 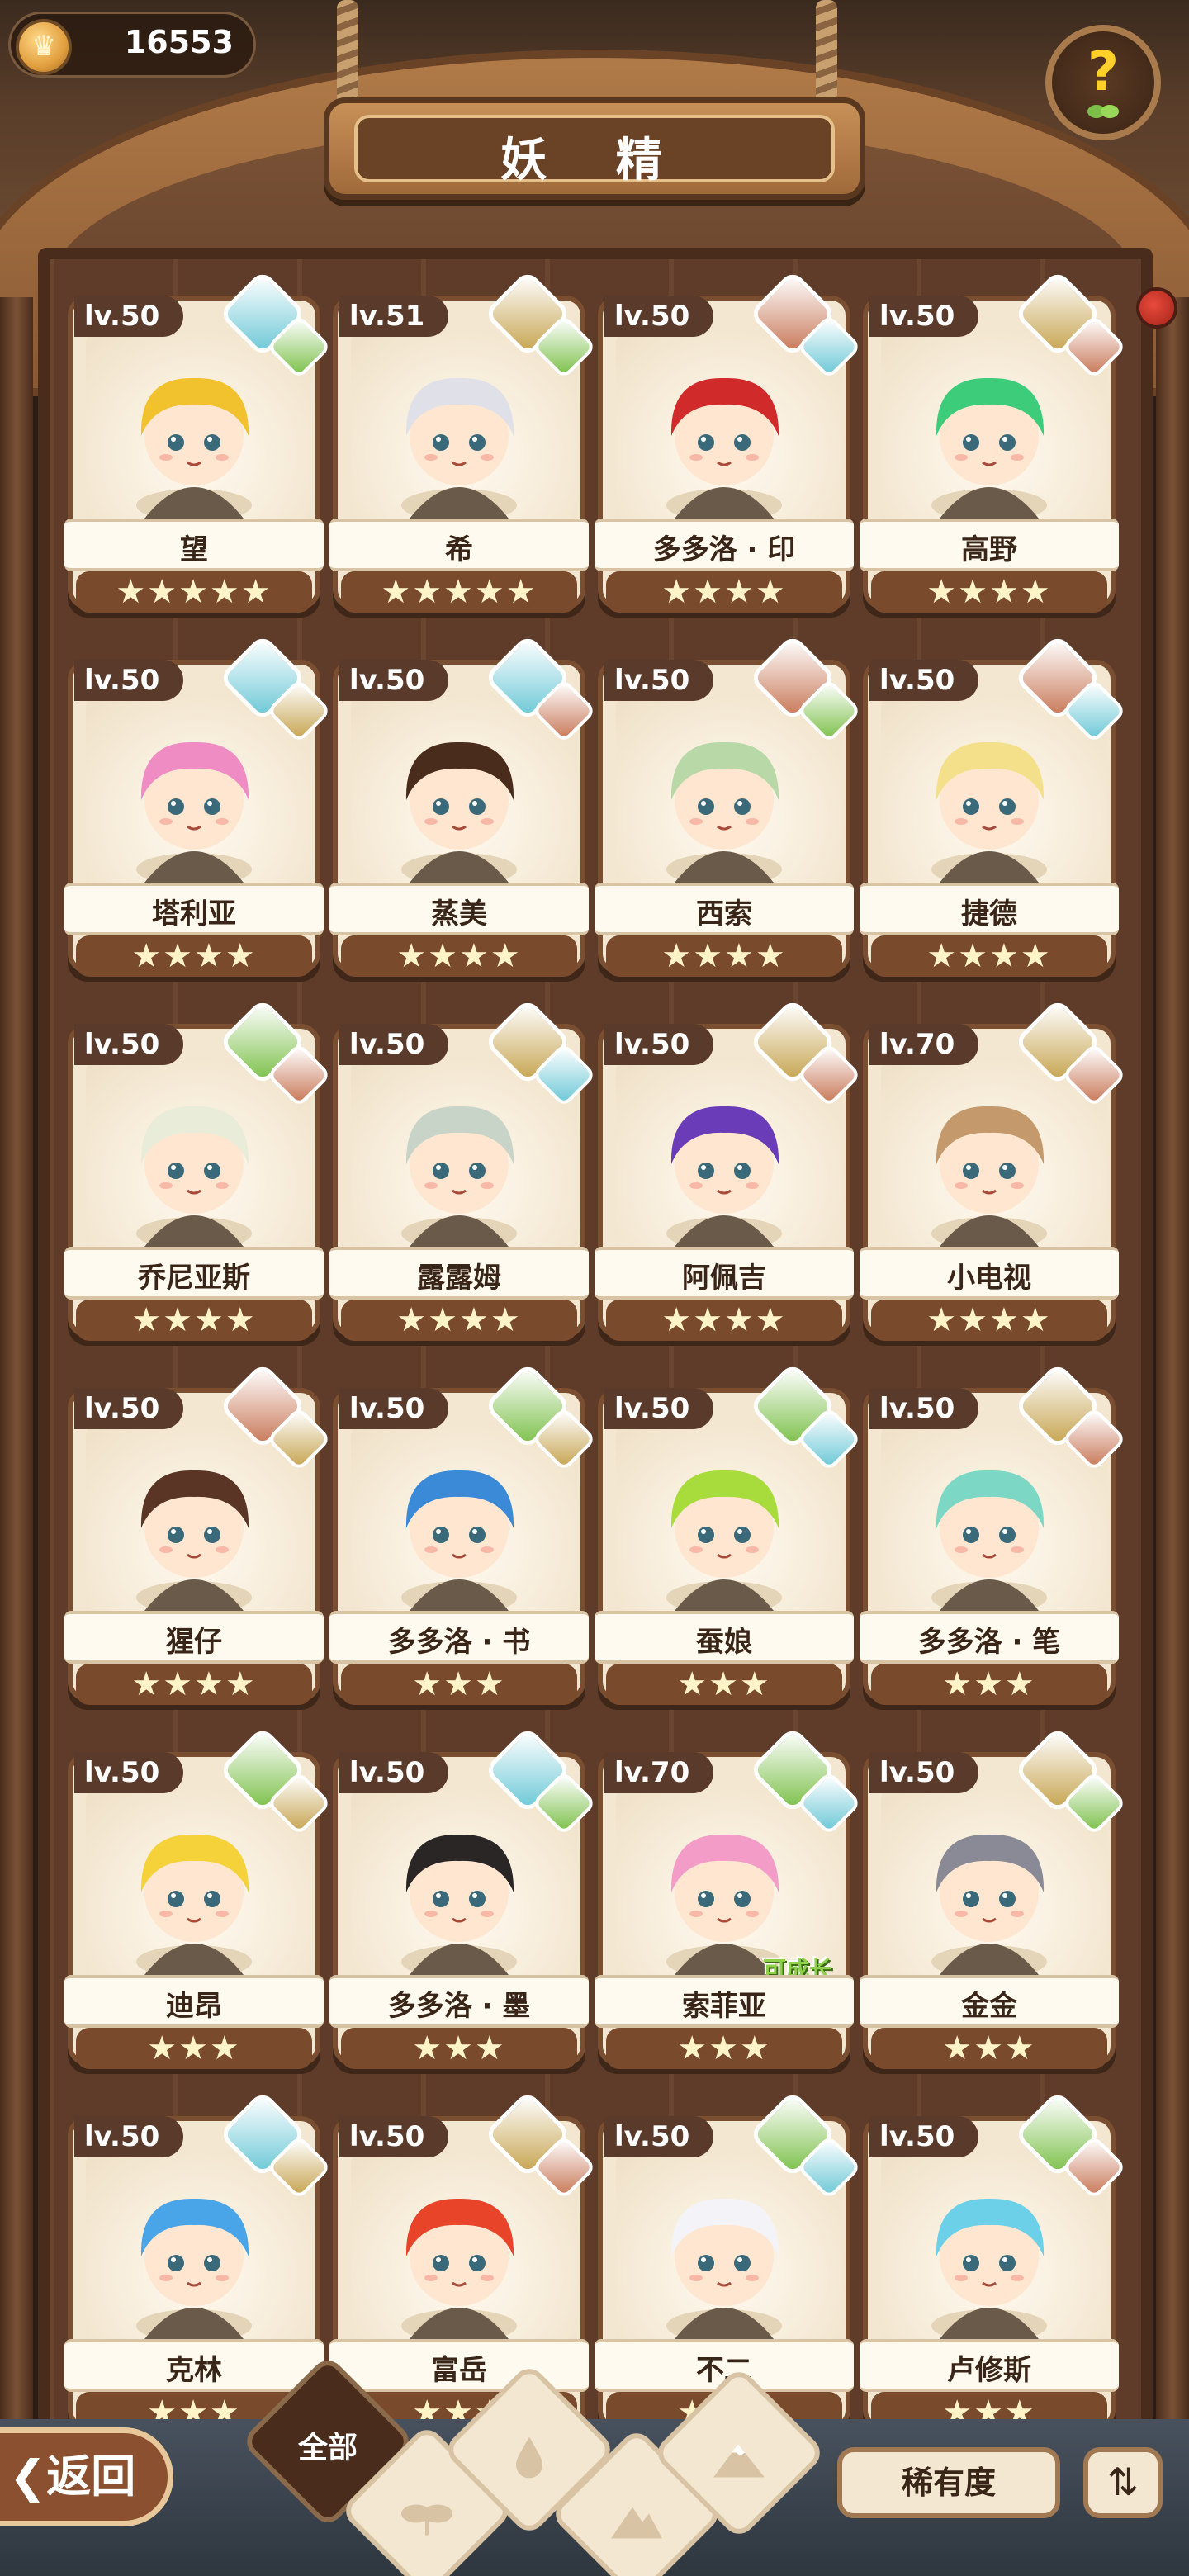 I want to click on fairy-card: lv.50 多多洛 · 墨 ★★★, so click(x=463, y=1902).